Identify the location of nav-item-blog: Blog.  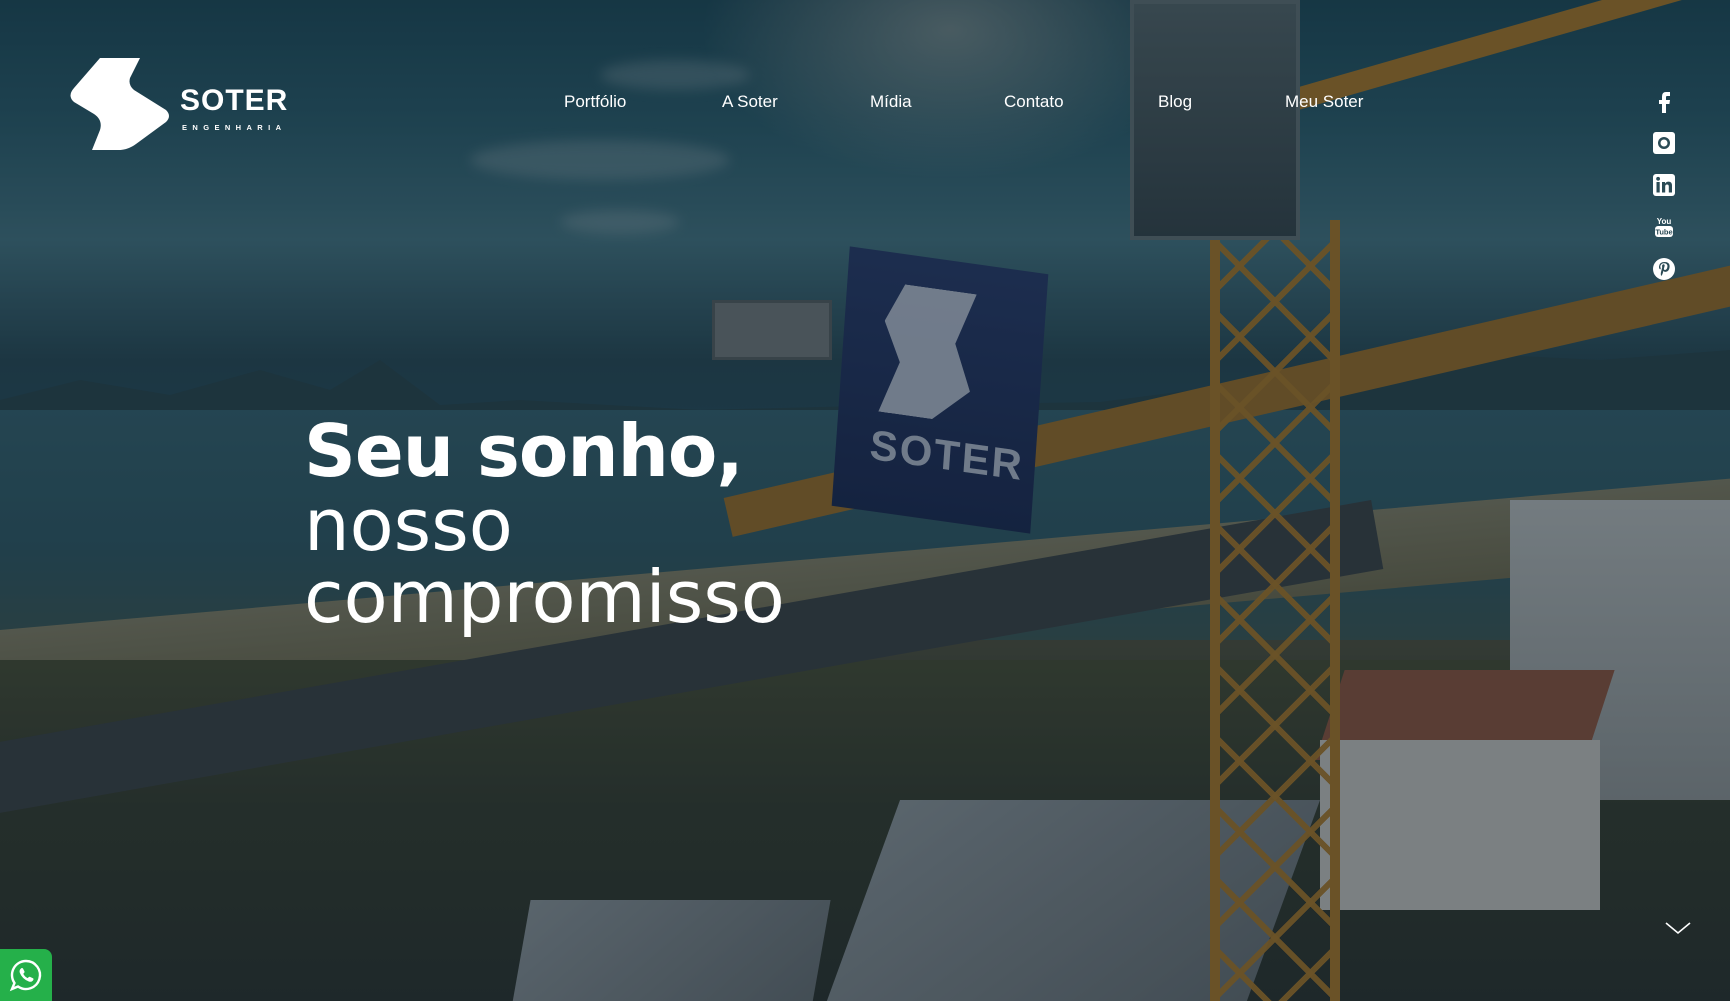
(1175, 102).